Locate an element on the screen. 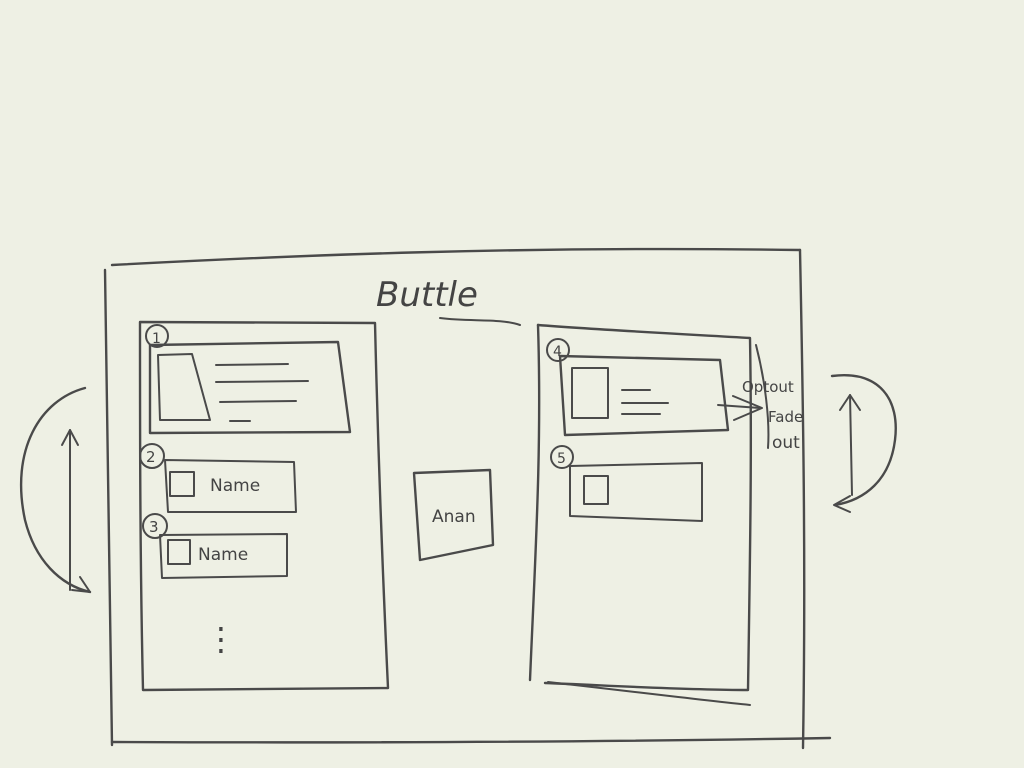 This screenshot has height=768, width=1024. title-text: Buttle is located at coordinates (427, 295).